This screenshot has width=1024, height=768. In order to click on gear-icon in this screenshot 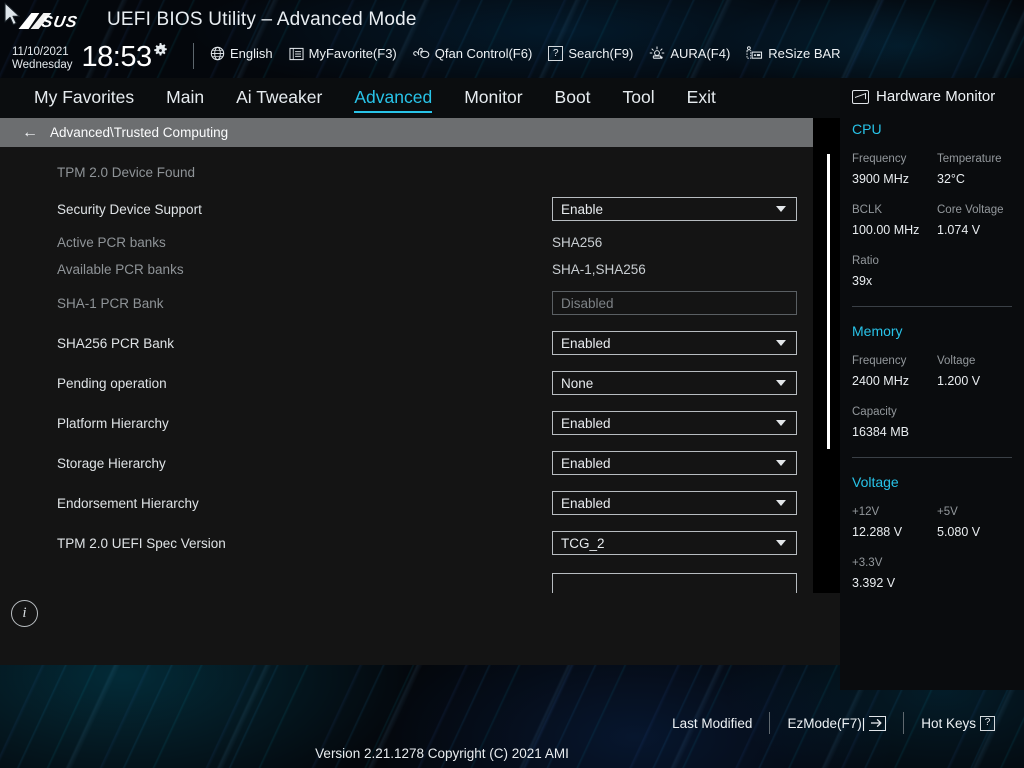, I will do `click(160, 52)`.